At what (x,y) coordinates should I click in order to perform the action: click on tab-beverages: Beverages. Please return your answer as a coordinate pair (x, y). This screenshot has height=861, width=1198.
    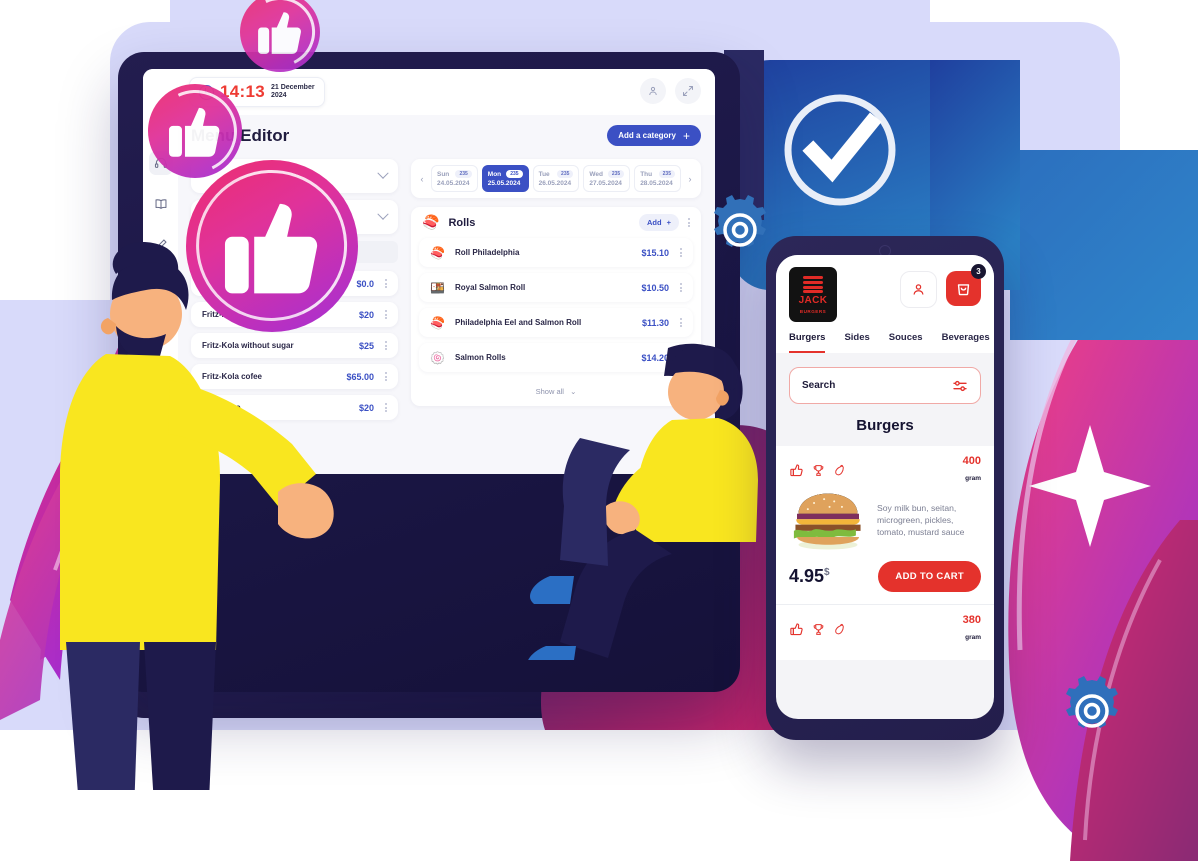
    Looking at the image, I should click on (966, 337).